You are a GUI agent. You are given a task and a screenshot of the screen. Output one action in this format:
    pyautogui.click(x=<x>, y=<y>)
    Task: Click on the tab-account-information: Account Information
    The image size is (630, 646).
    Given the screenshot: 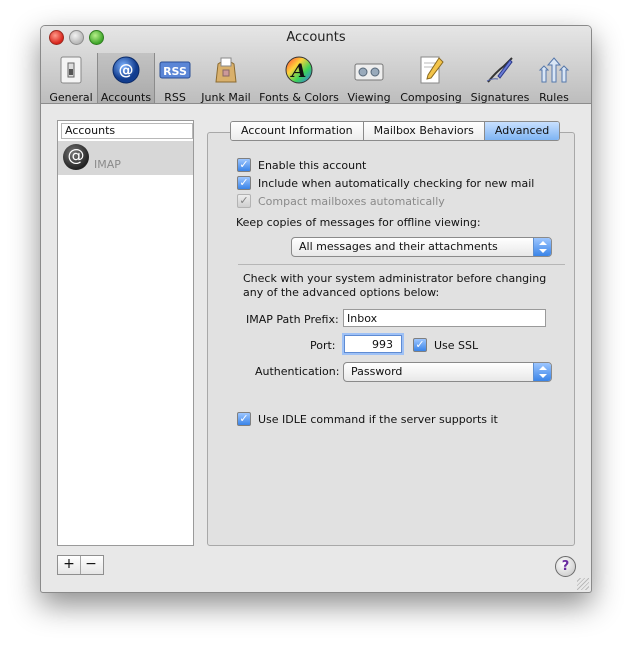 What is the action you would take?
    pyautogui.click(x=297, y=131)
    